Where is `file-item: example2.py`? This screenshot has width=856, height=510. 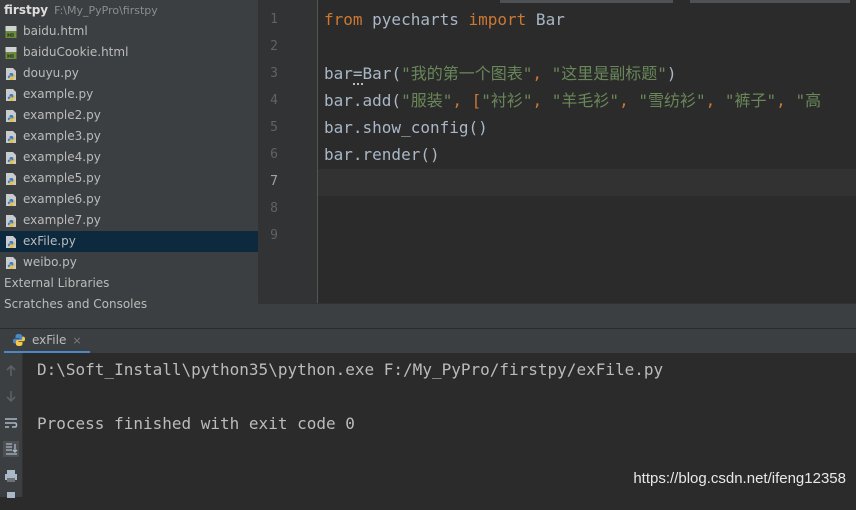
file-item: example2.py is located at coordinates (129, 115).